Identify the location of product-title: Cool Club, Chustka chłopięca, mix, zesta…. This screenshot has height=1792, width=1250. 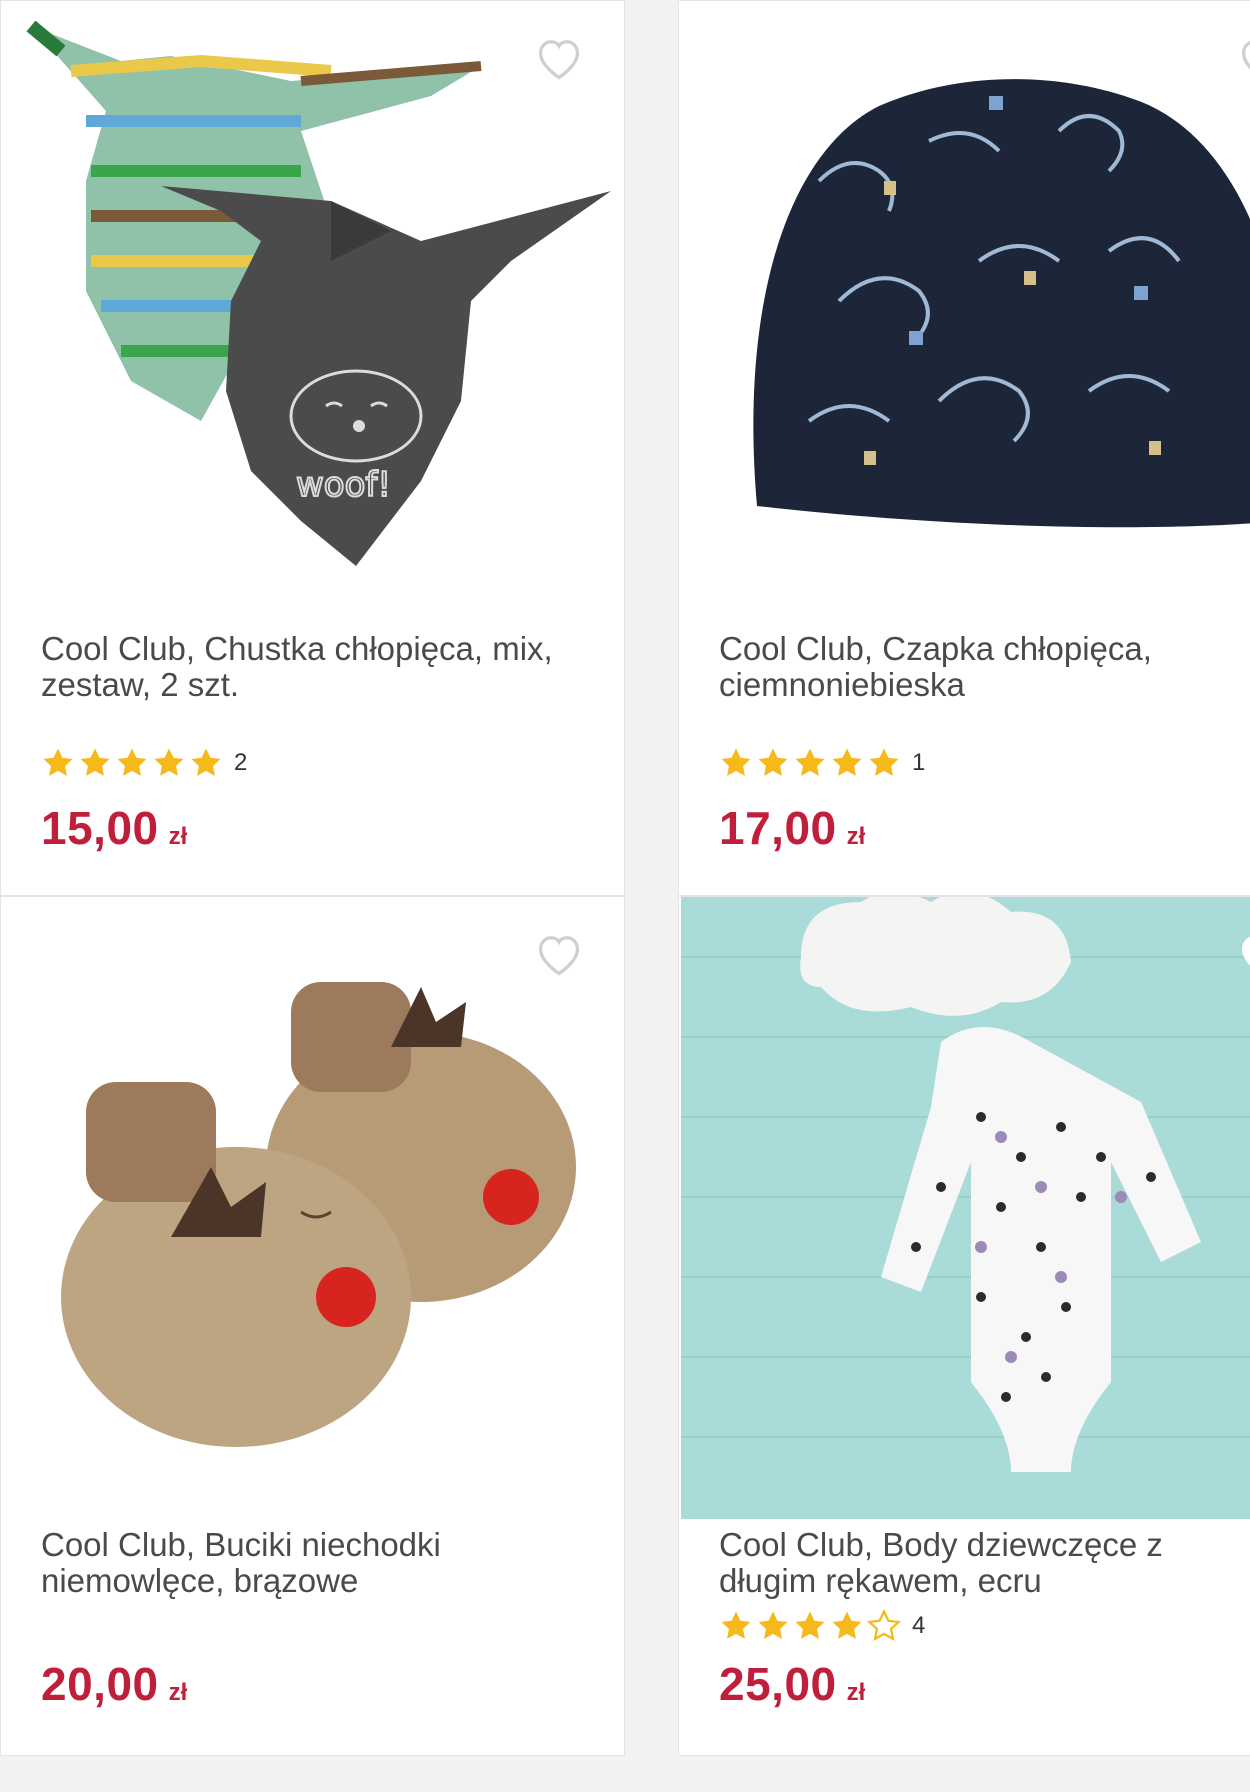
(311, 667).